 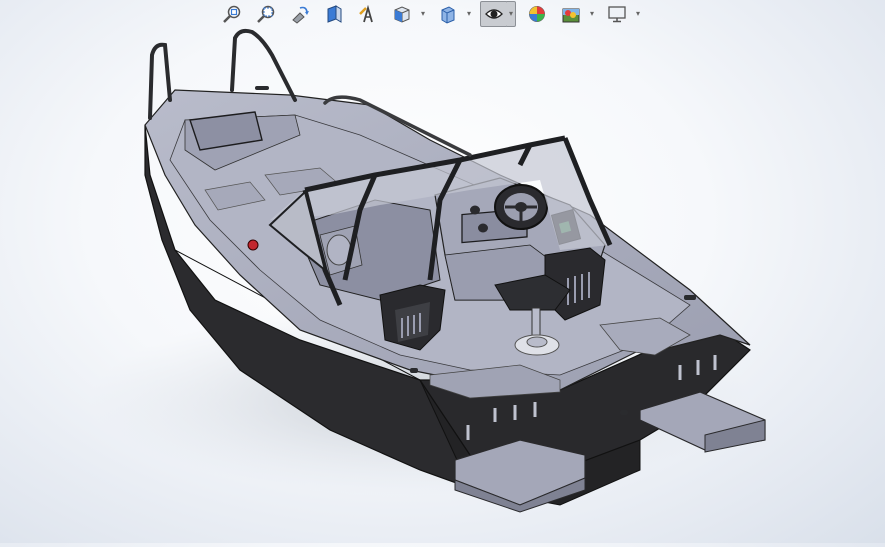 I want to click on zoom-fit-icon, so click(x=232, y=14).